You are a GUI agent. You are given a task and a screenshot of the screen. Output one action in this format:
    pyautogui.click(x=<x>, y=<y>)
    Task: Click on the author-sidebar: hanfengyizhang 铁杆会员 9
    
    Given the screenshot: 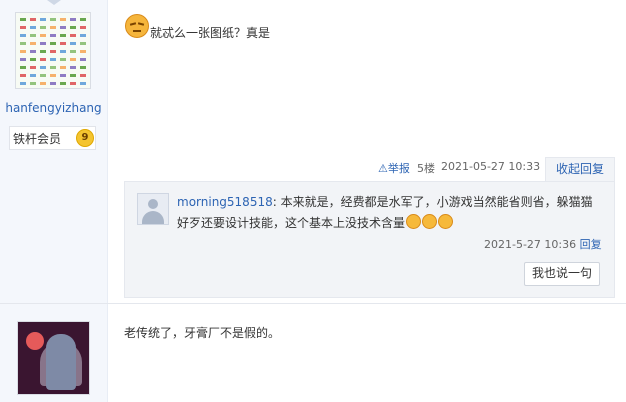 What is the action you would take?
    pyautogui.click(x=54, y=151)
    